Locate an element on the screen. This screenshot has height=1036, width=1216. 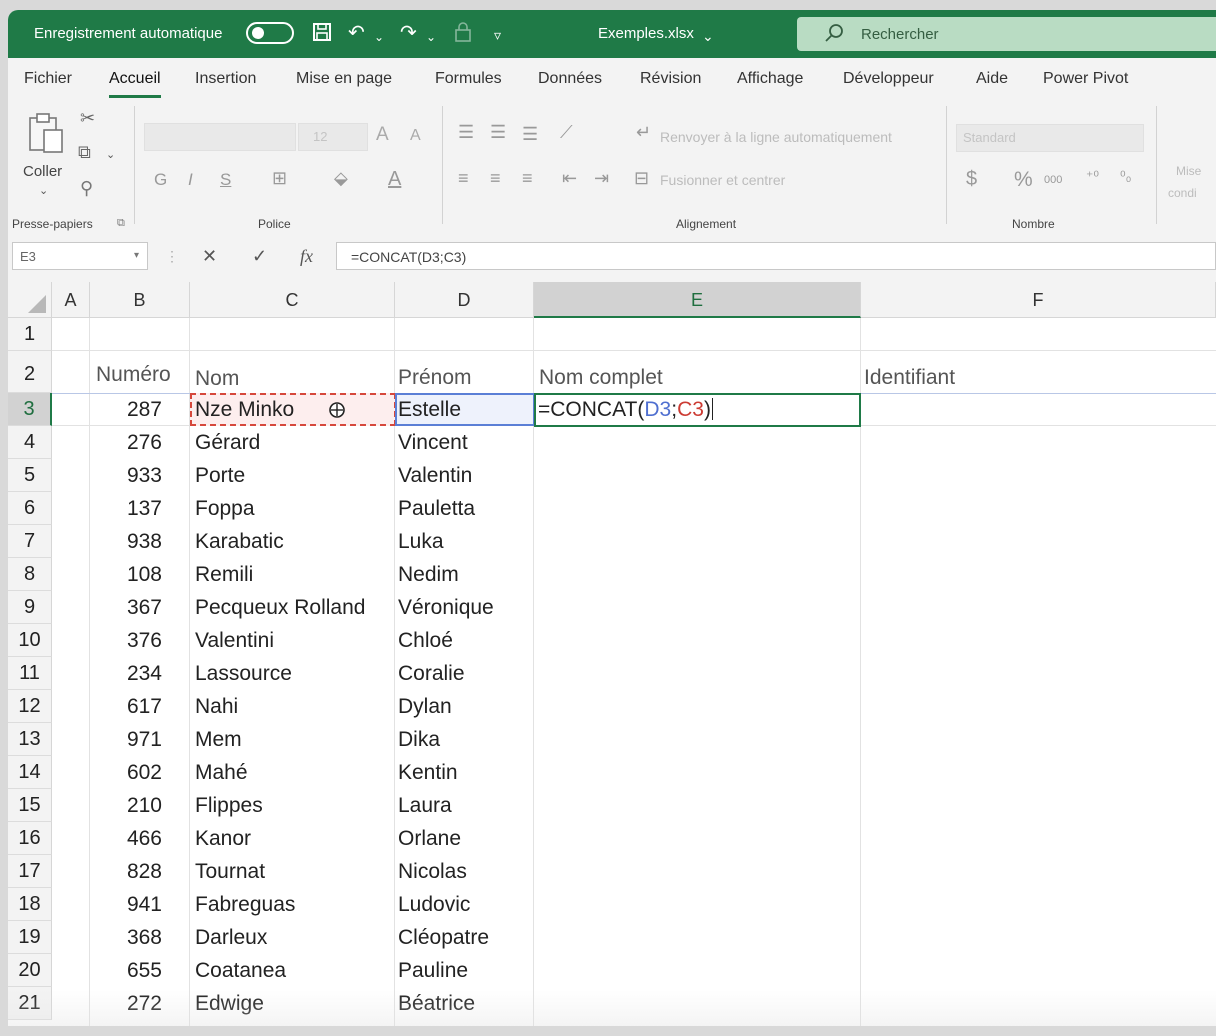
cell-nom: Mahé is located at coordinates (221, 772).